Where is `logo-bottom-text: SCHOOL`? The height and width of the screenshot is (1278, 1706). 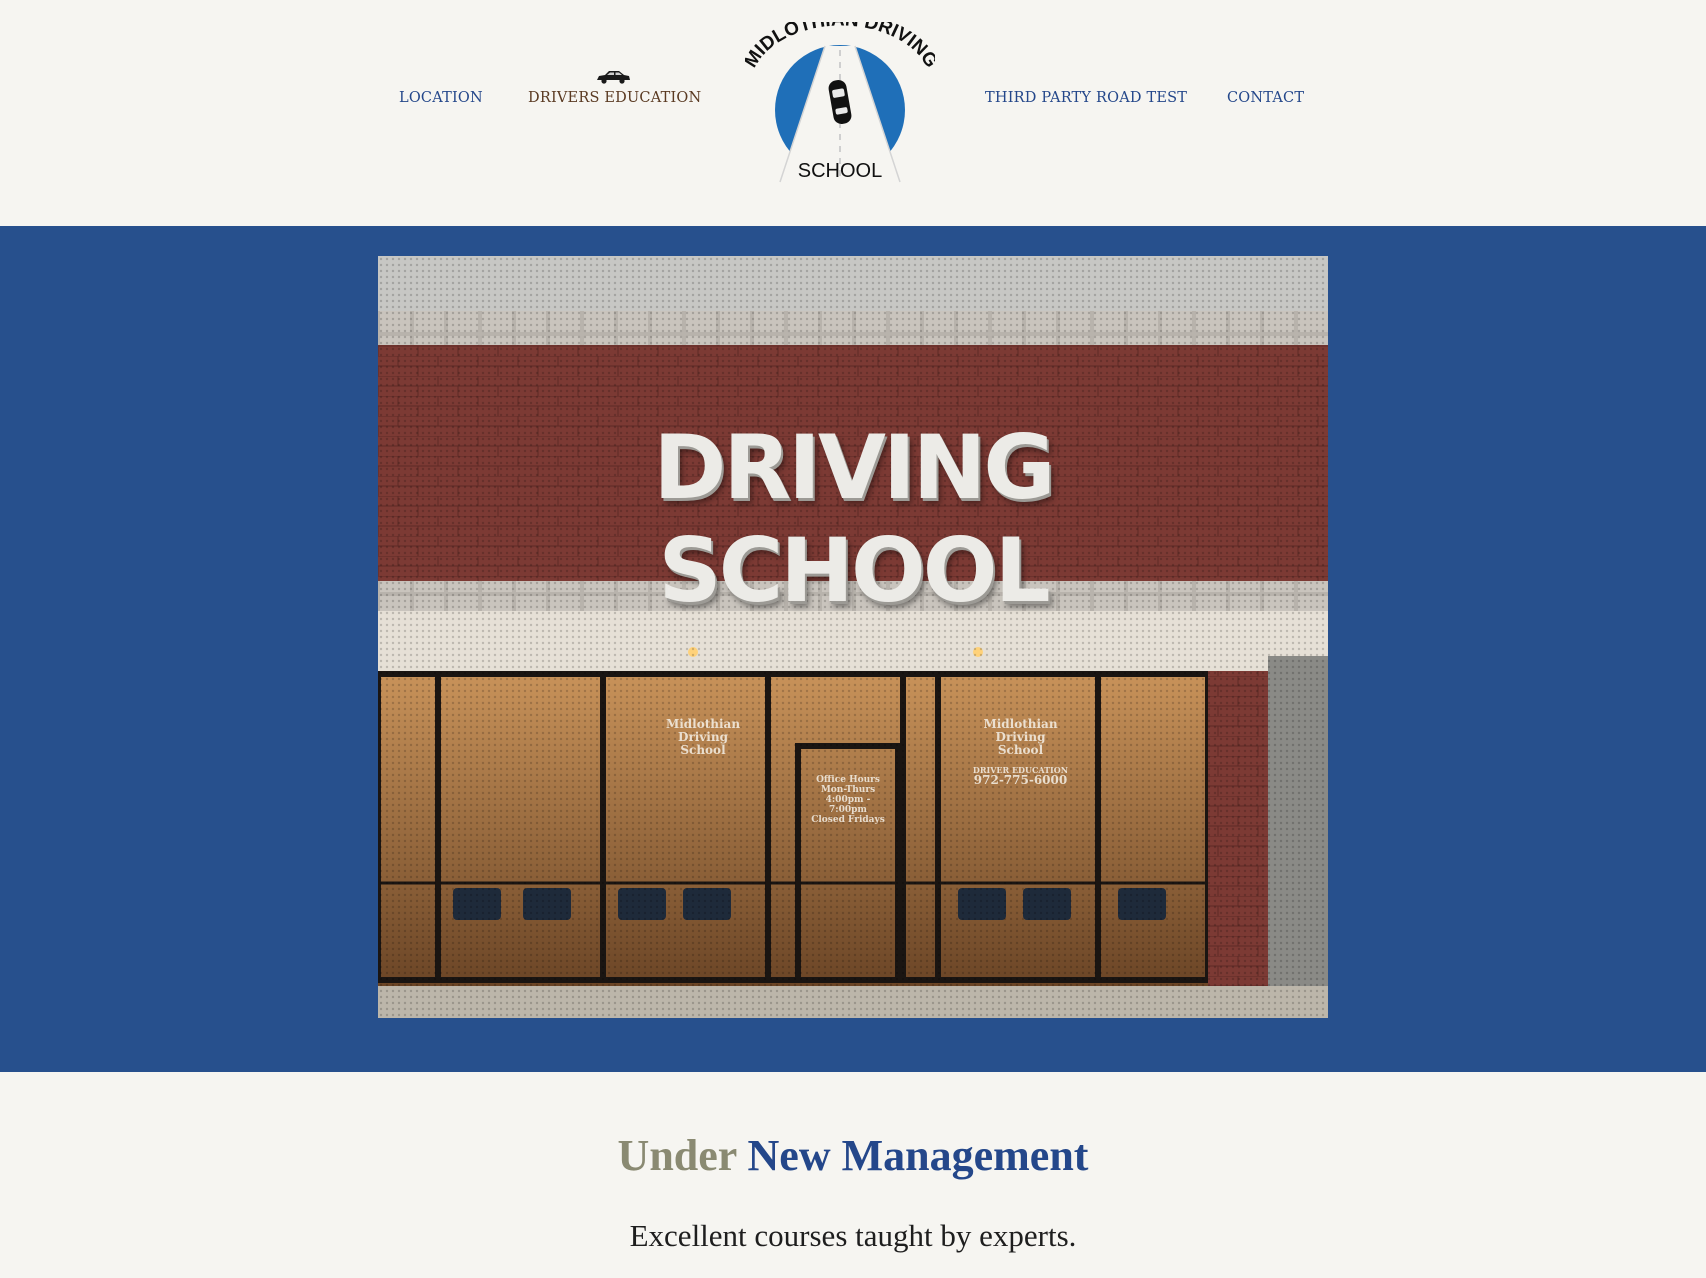
logo-bottom-text: SCHOOL is located at coordinates (840, 171).